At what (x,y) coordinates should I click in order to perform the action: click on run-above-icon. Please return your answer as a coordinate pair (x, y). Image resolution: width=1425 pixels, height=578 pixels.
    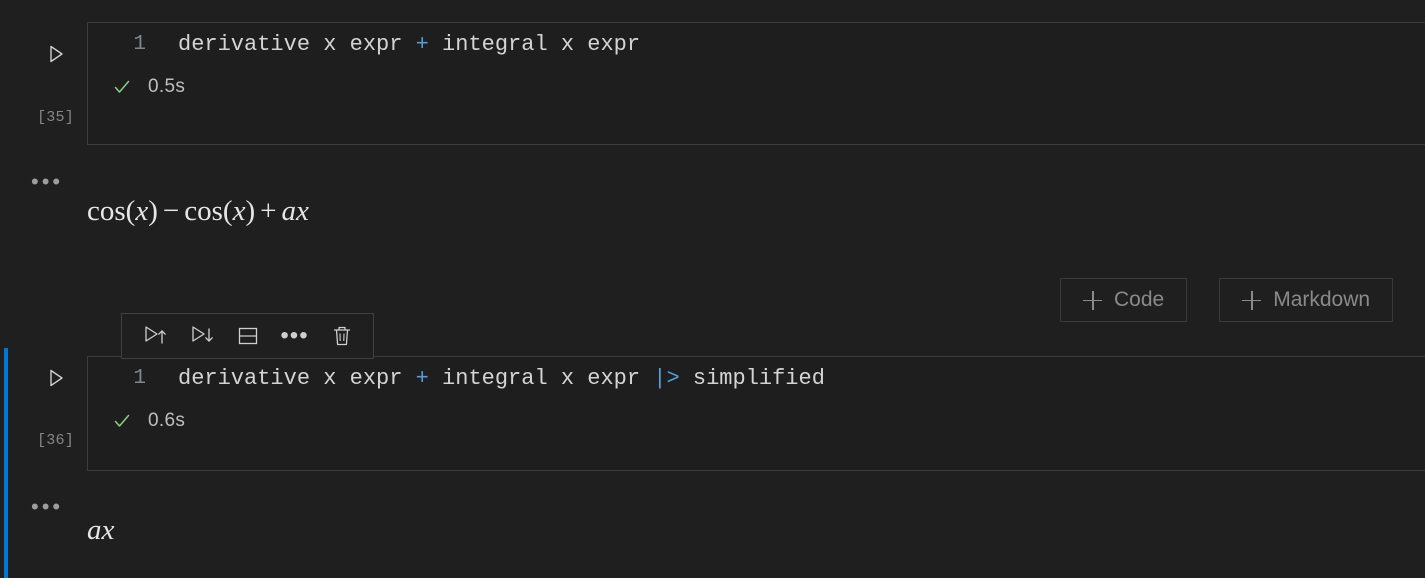
    Looking at the image, I should click on (153, 336).